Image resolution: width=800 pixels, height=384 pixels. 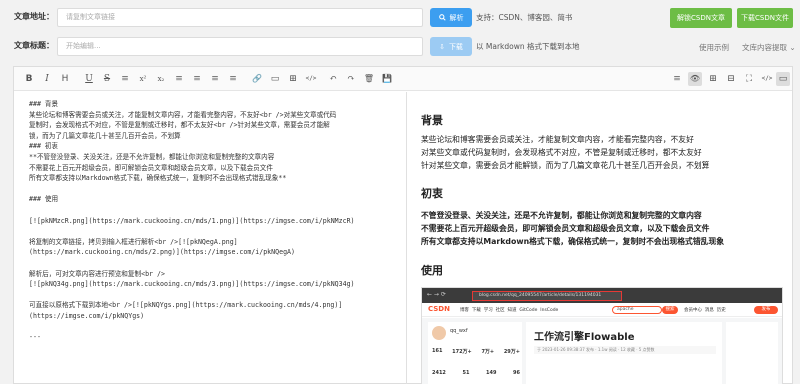 What do you see at coordinates (713, 79) in the screenshot?
I see `split-view-icon: ⊞` at bounding box center [713, 79].